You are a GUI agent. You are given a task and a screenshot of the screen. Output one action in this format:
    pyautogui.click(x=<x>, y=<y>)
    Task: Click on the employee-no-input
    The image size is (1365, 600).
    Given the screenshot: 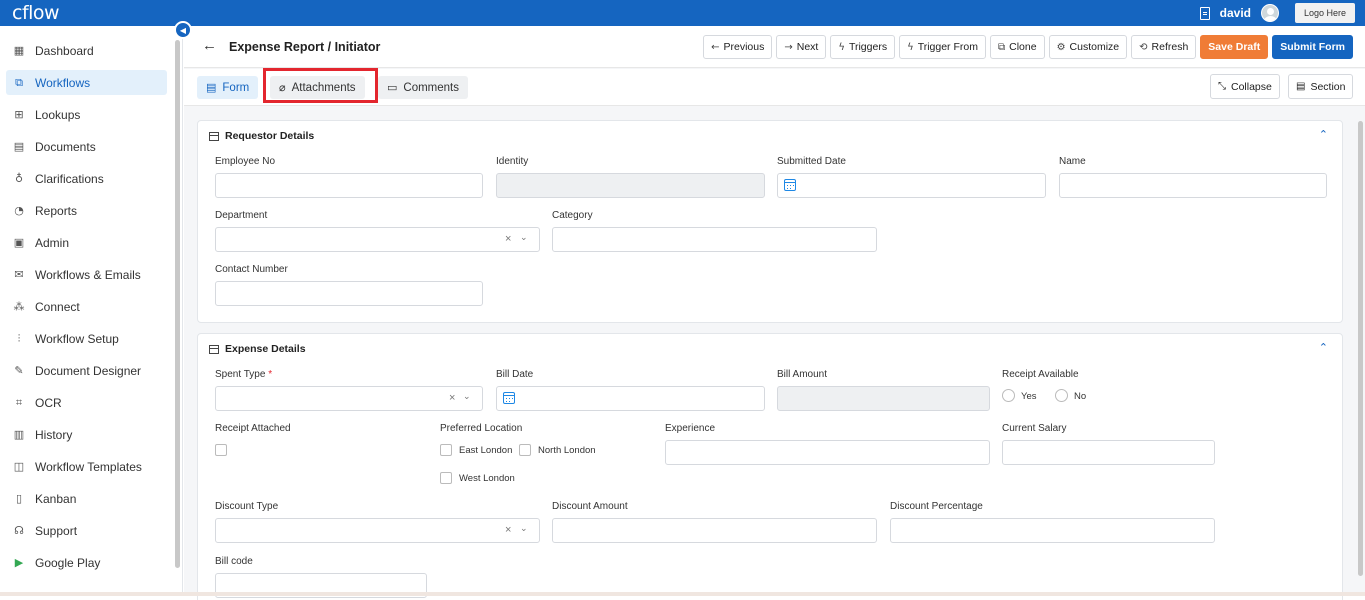 What is the action you would take?
    pyautogui.click(x=349, y=185)
    